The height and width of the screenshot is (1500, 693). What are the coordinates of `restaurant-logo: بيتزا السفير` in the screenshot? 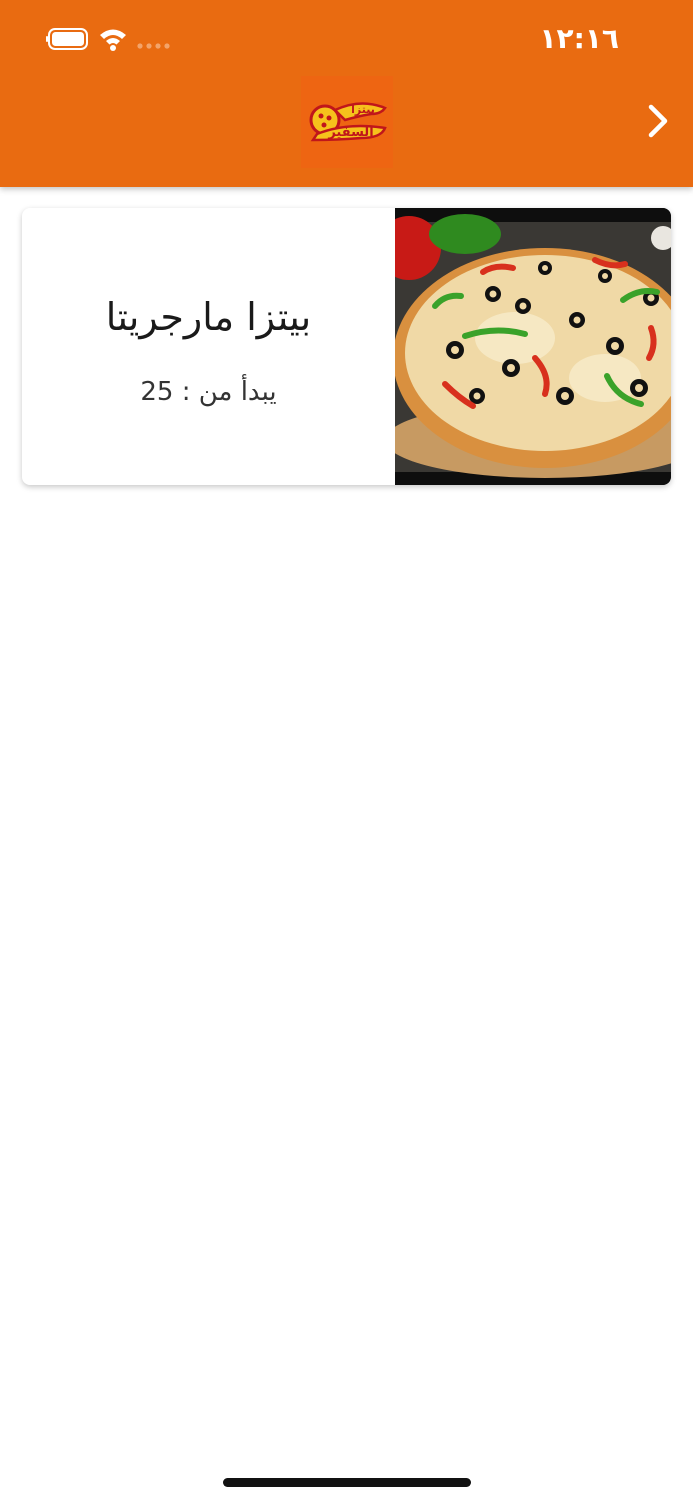 It's located at (347, 122).